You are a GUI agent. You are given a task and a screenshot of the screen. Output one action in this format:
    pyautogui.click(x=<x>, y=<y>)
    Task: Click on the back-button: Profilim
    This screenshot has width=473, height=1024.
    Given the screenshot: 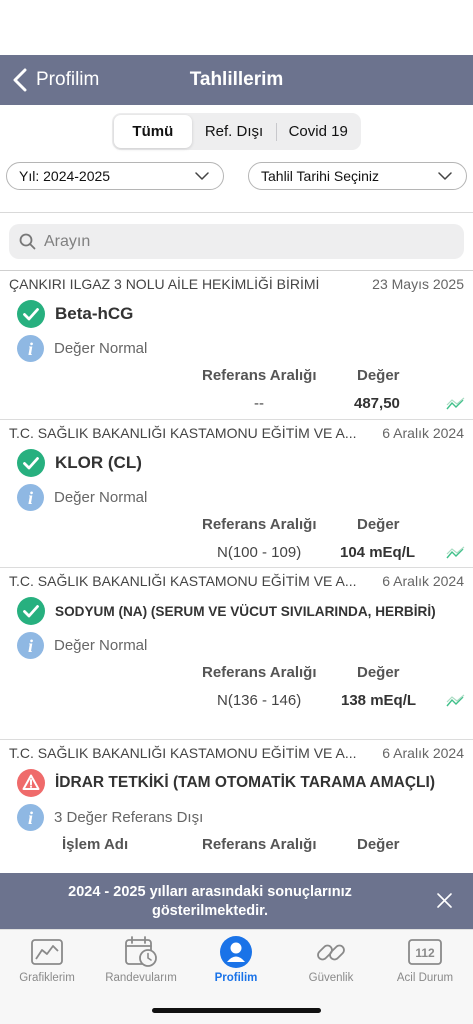 What is the action you would take?
    pyautogui.click(x=55, y=80)
    